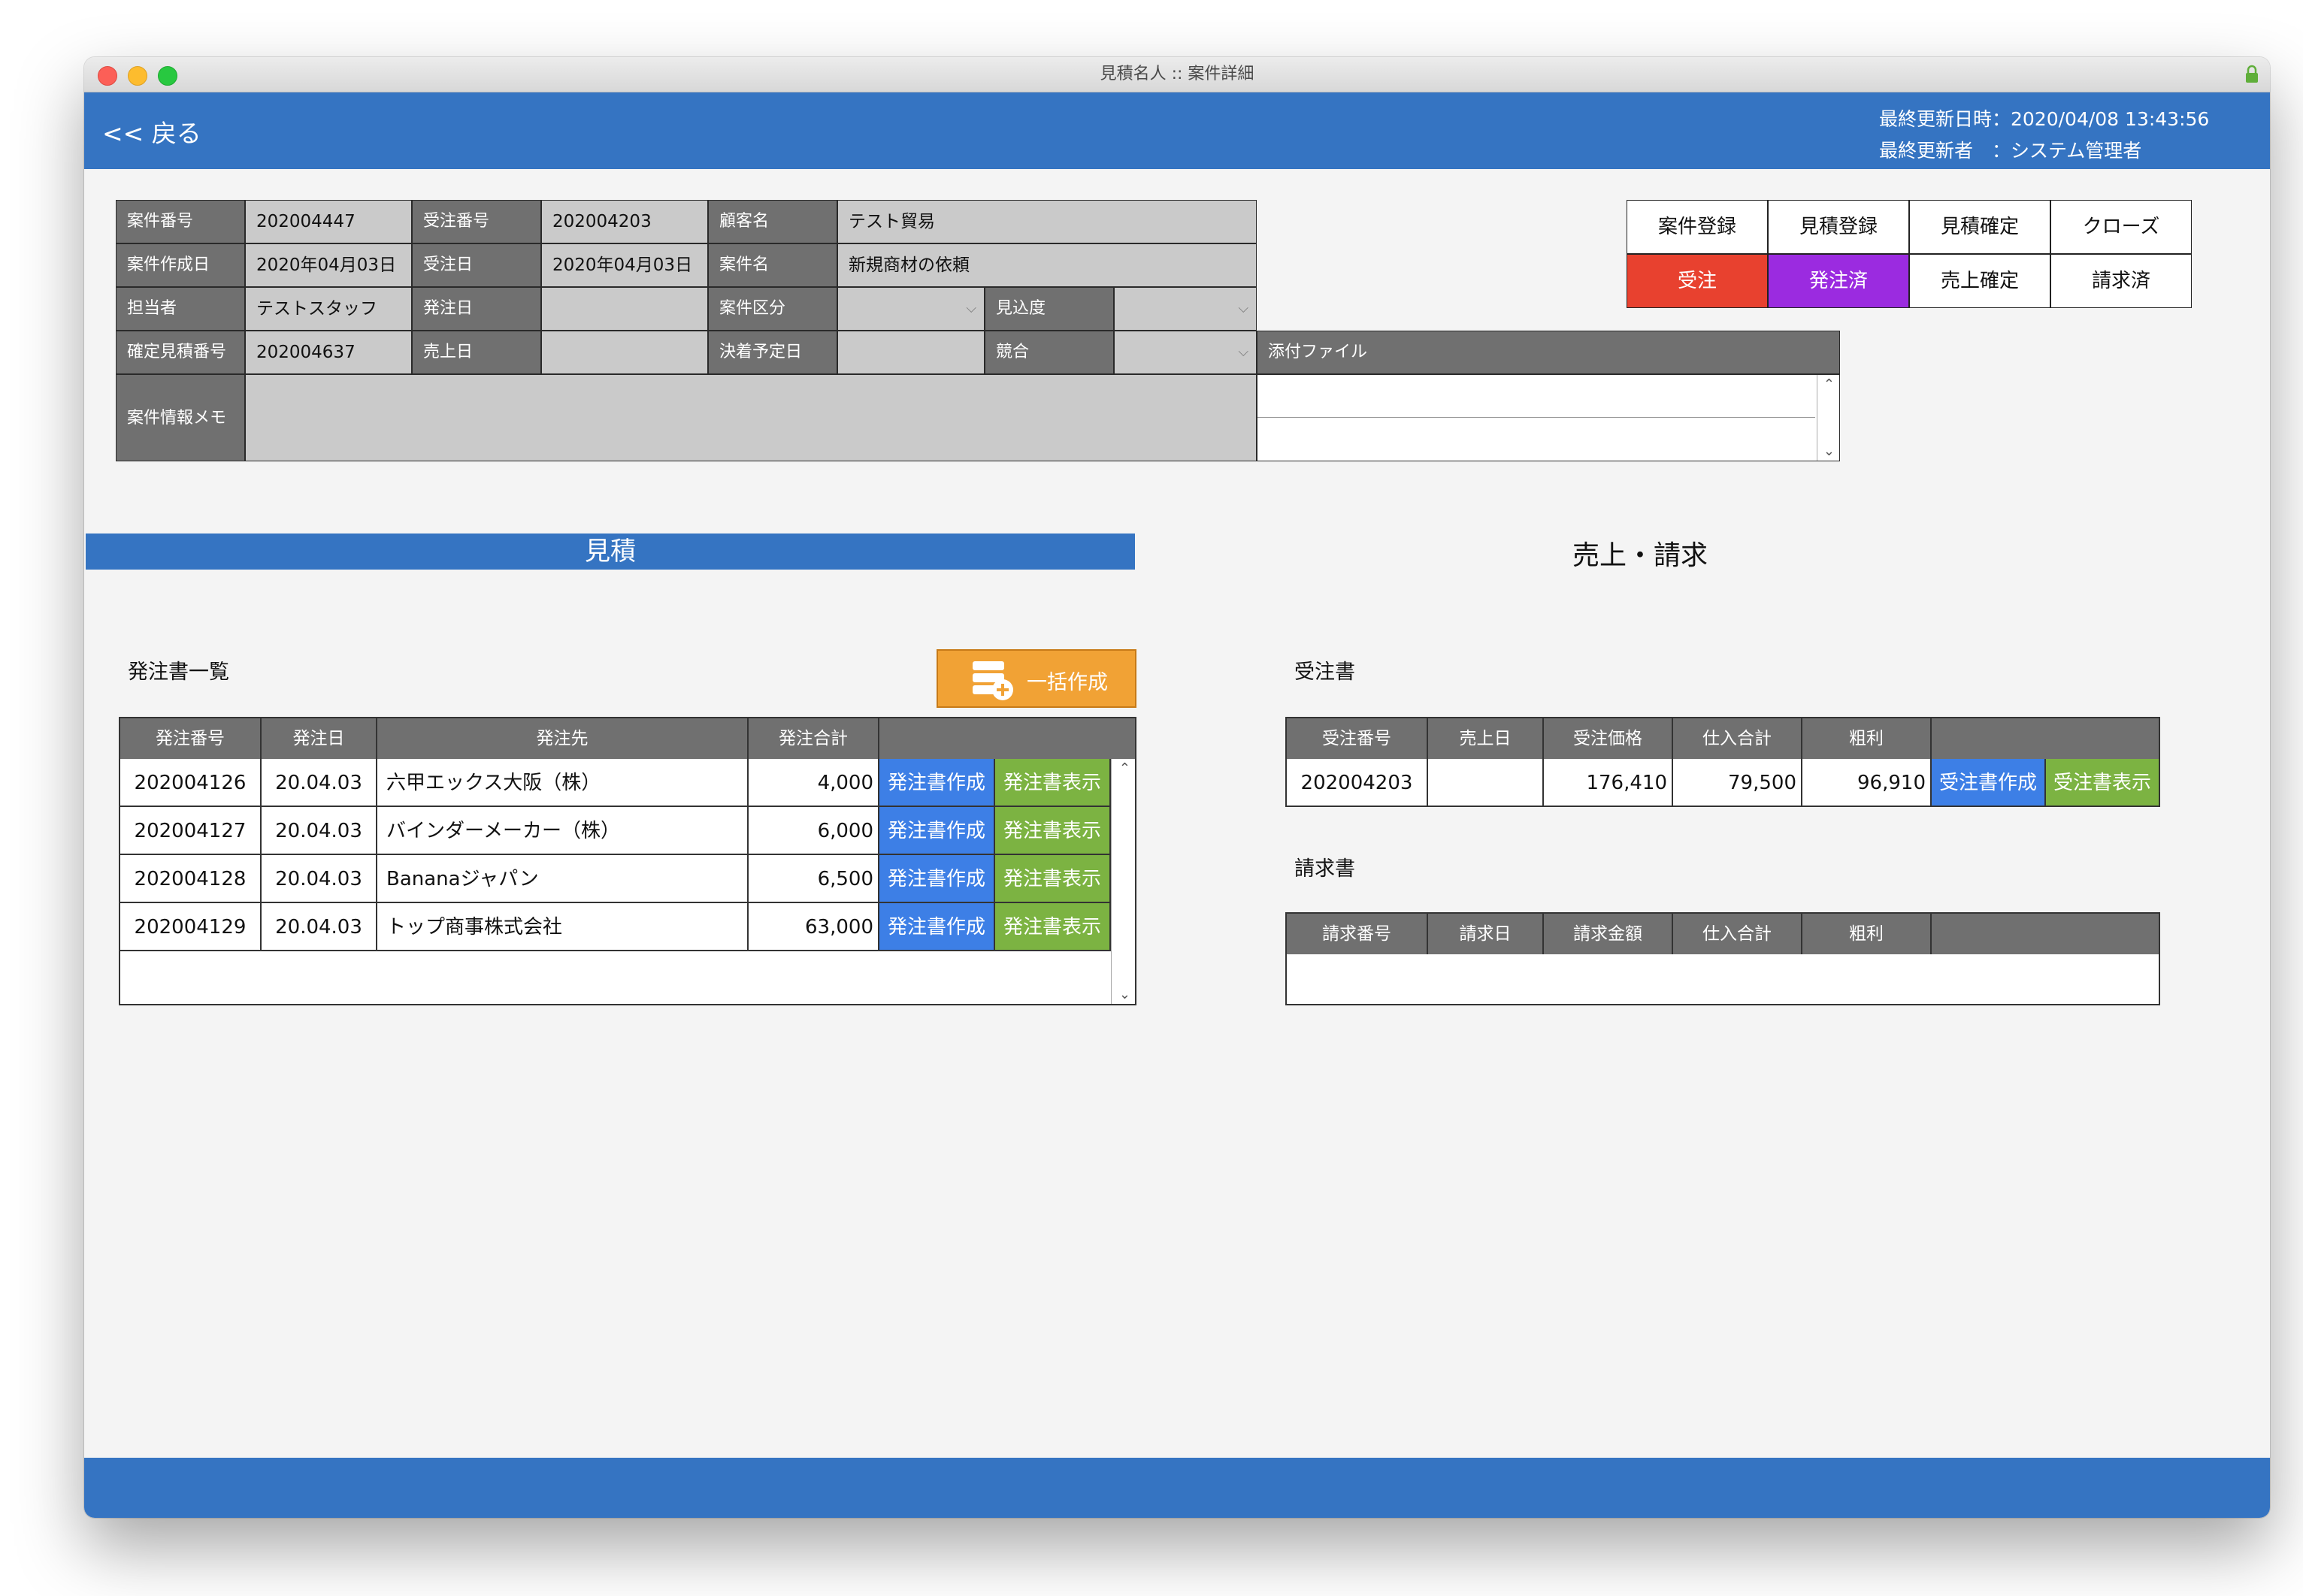 The height and width of the screenshot is (1596, 2303). I want to click on order-no-value: 202004203, so click(624, 221).